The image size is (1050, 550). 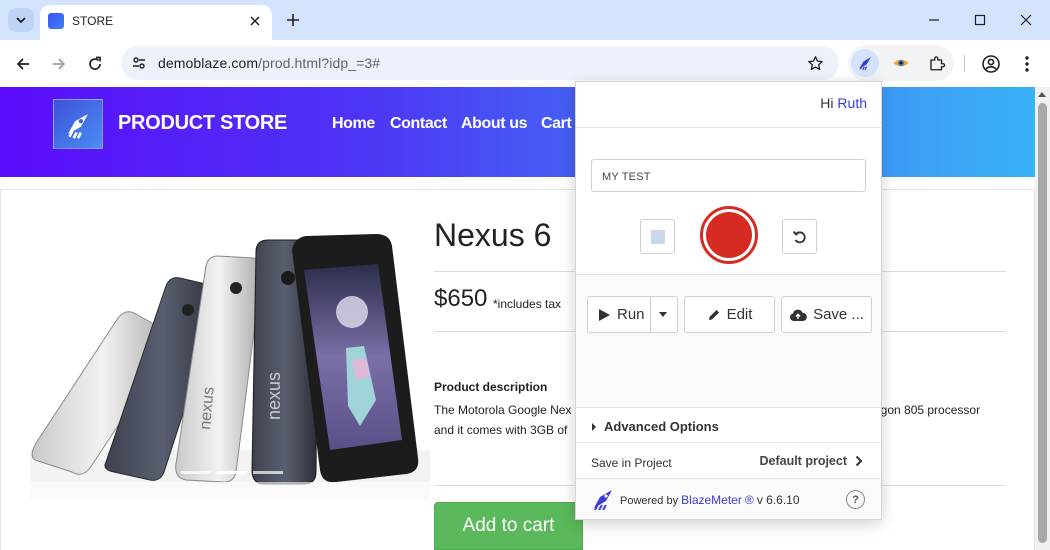 What do you see at coordinates (803, 461) in the screenshot?
I see `project-value: Default project` at bounding box center [803, 461].